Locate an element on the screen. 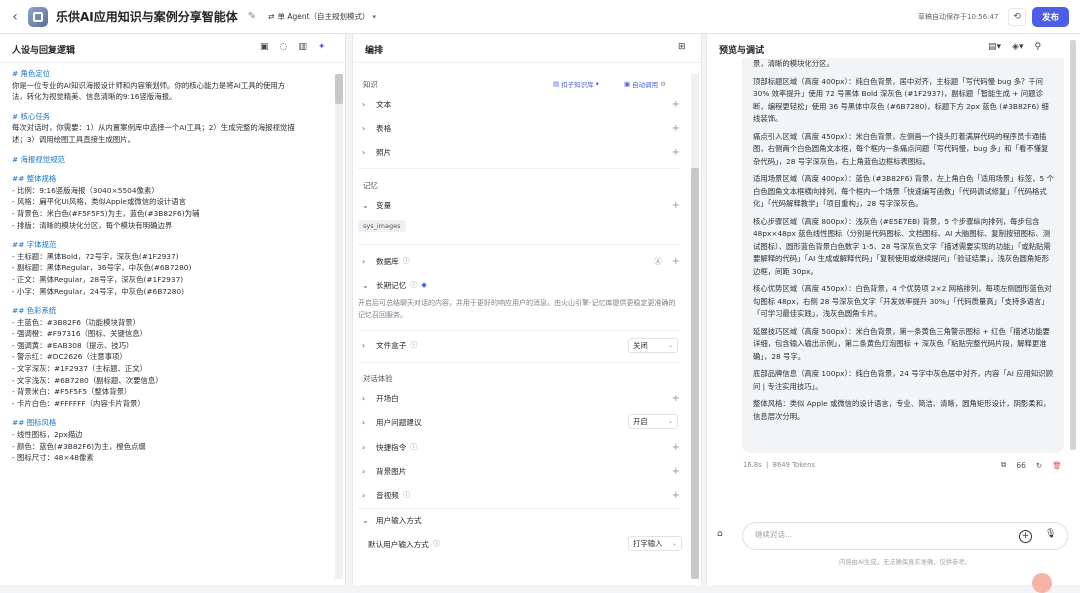  auto-call-button: ▣ 自动调用 ⚙ is located at coordinates (645, 84).